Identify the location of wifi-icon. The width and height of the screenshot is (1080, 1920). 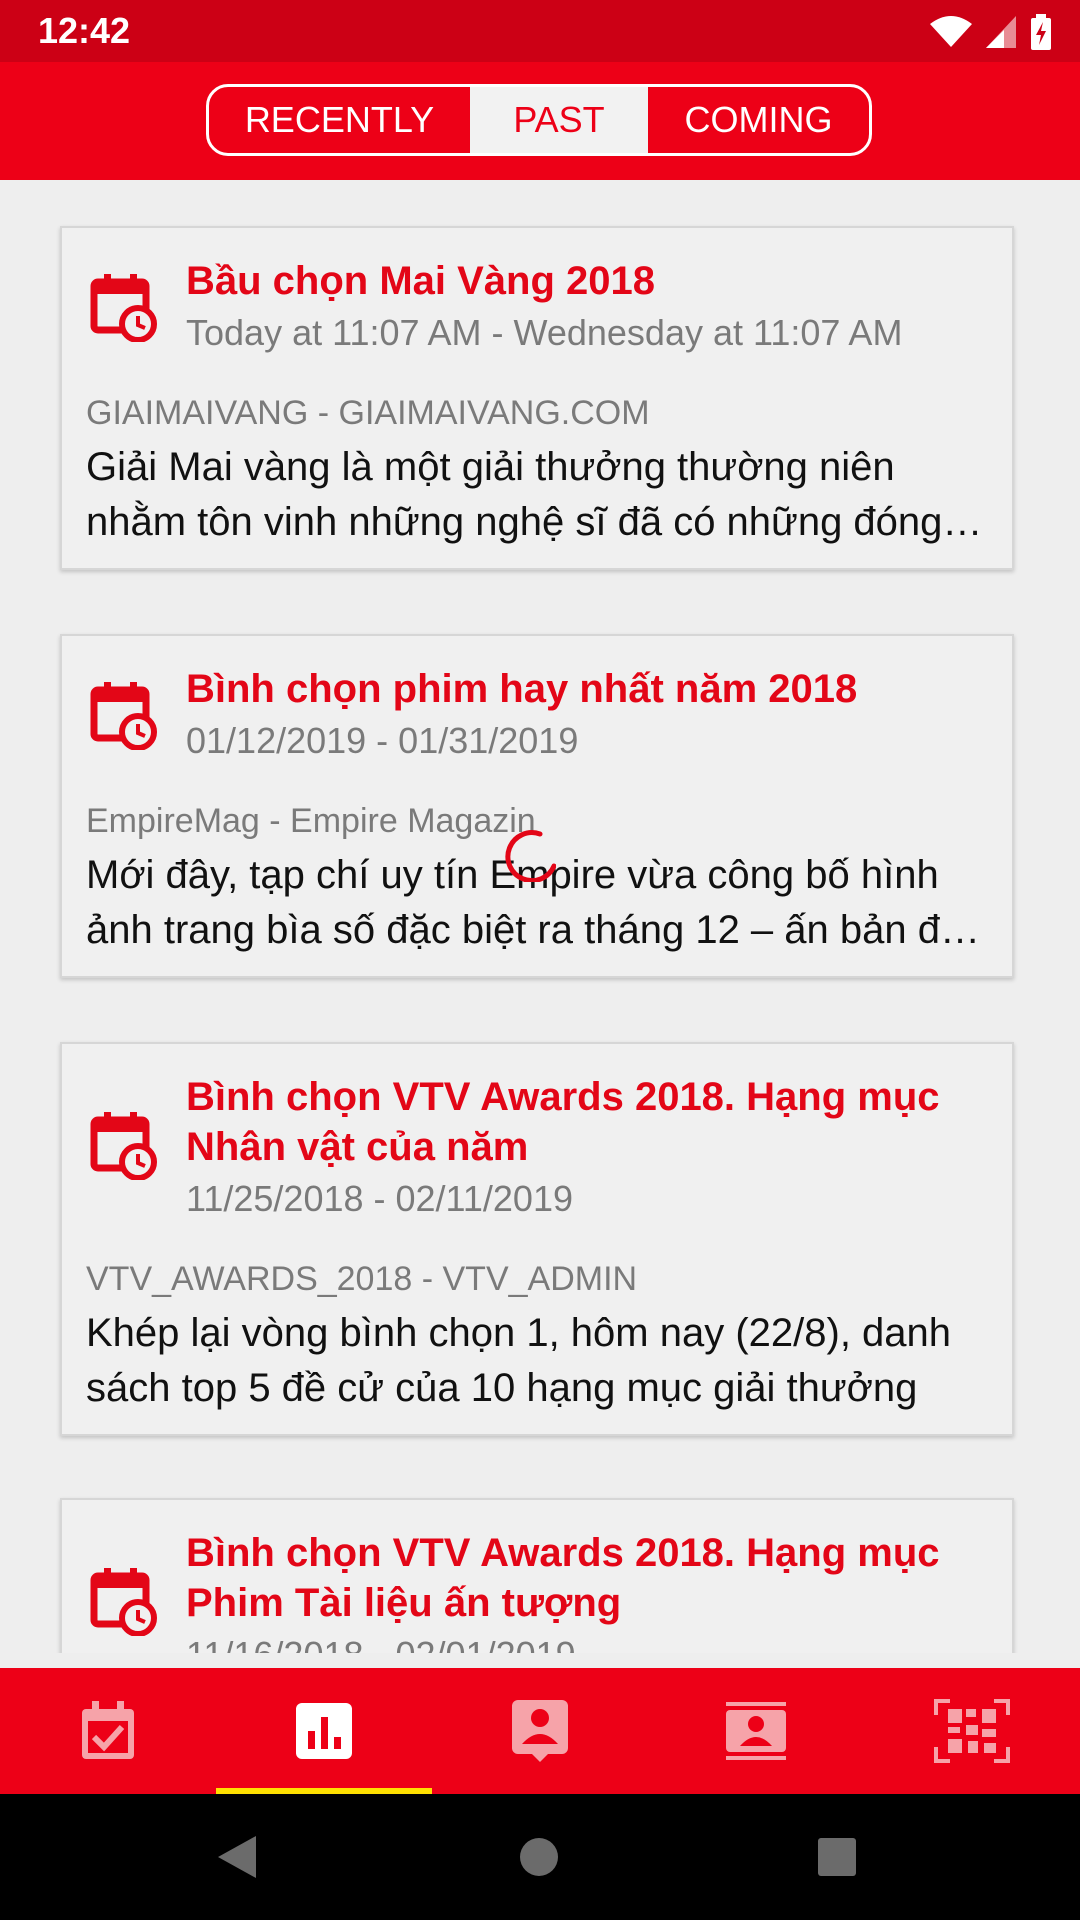
(951, 31).